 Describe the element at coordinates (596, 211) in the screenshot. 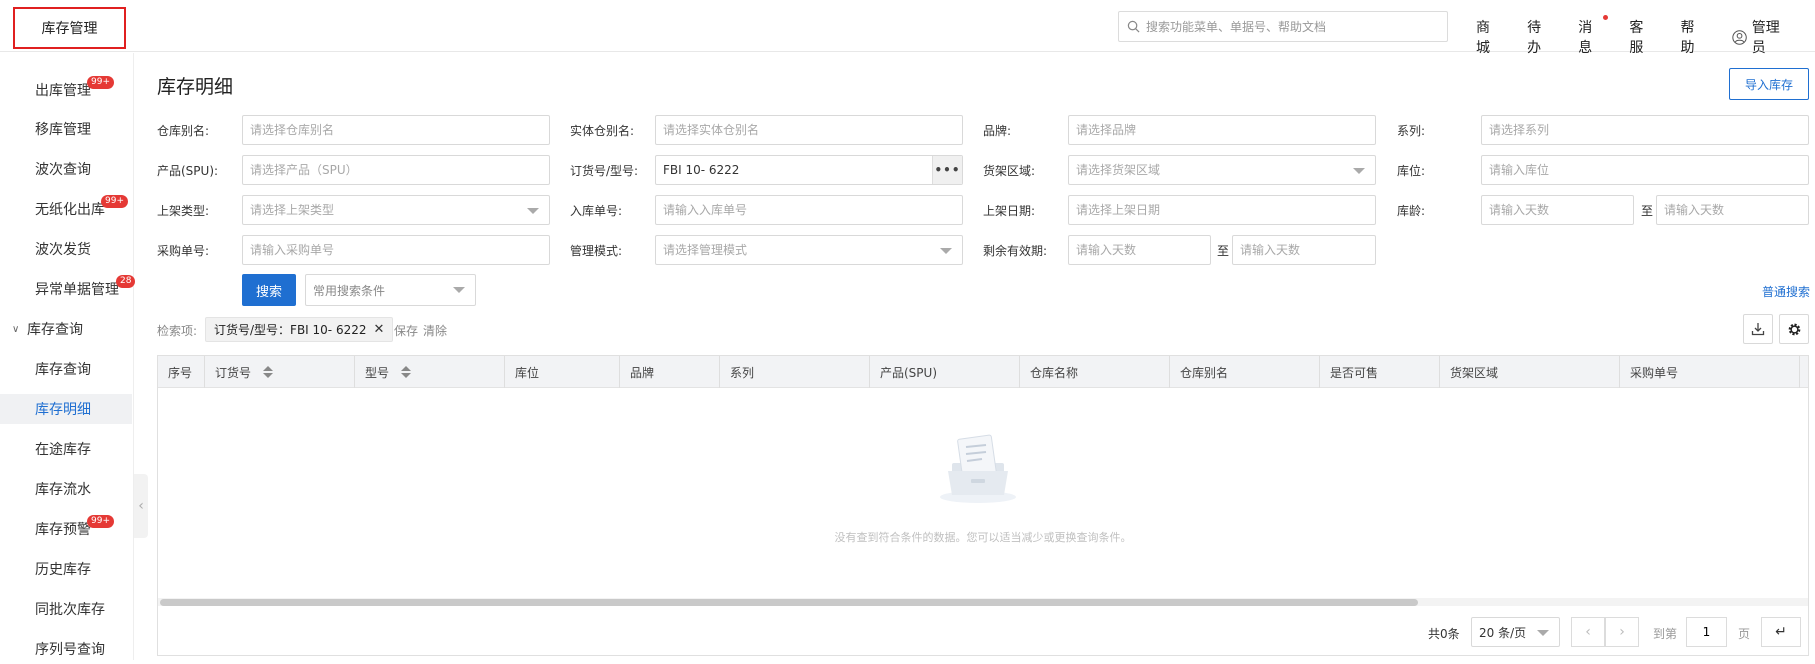

I see `inbound-no-label: 入库单号:` at that location.